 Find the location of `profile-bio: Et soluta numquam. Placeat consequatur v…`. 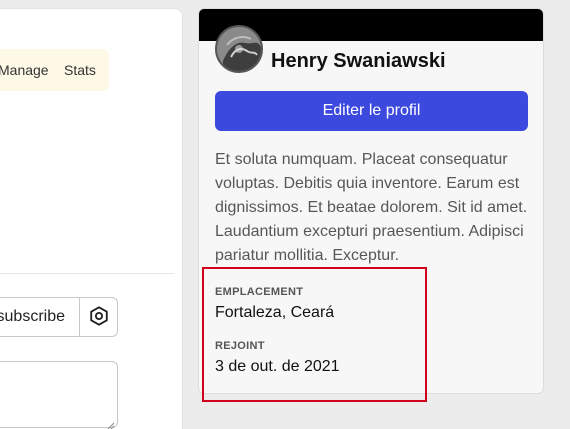

profile-bio: Et soluta numquam. Placeat consequatur v… is located at coordinates (371, 207).